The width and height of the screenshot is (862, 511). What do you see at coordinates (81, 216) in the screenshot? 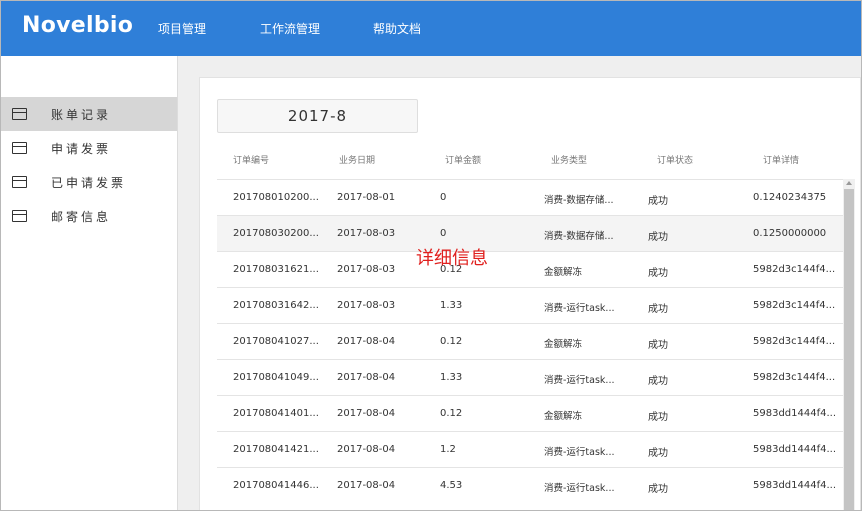
I see `sidebar-item-label: 邮寄信息` at bounding box center [81, 216].